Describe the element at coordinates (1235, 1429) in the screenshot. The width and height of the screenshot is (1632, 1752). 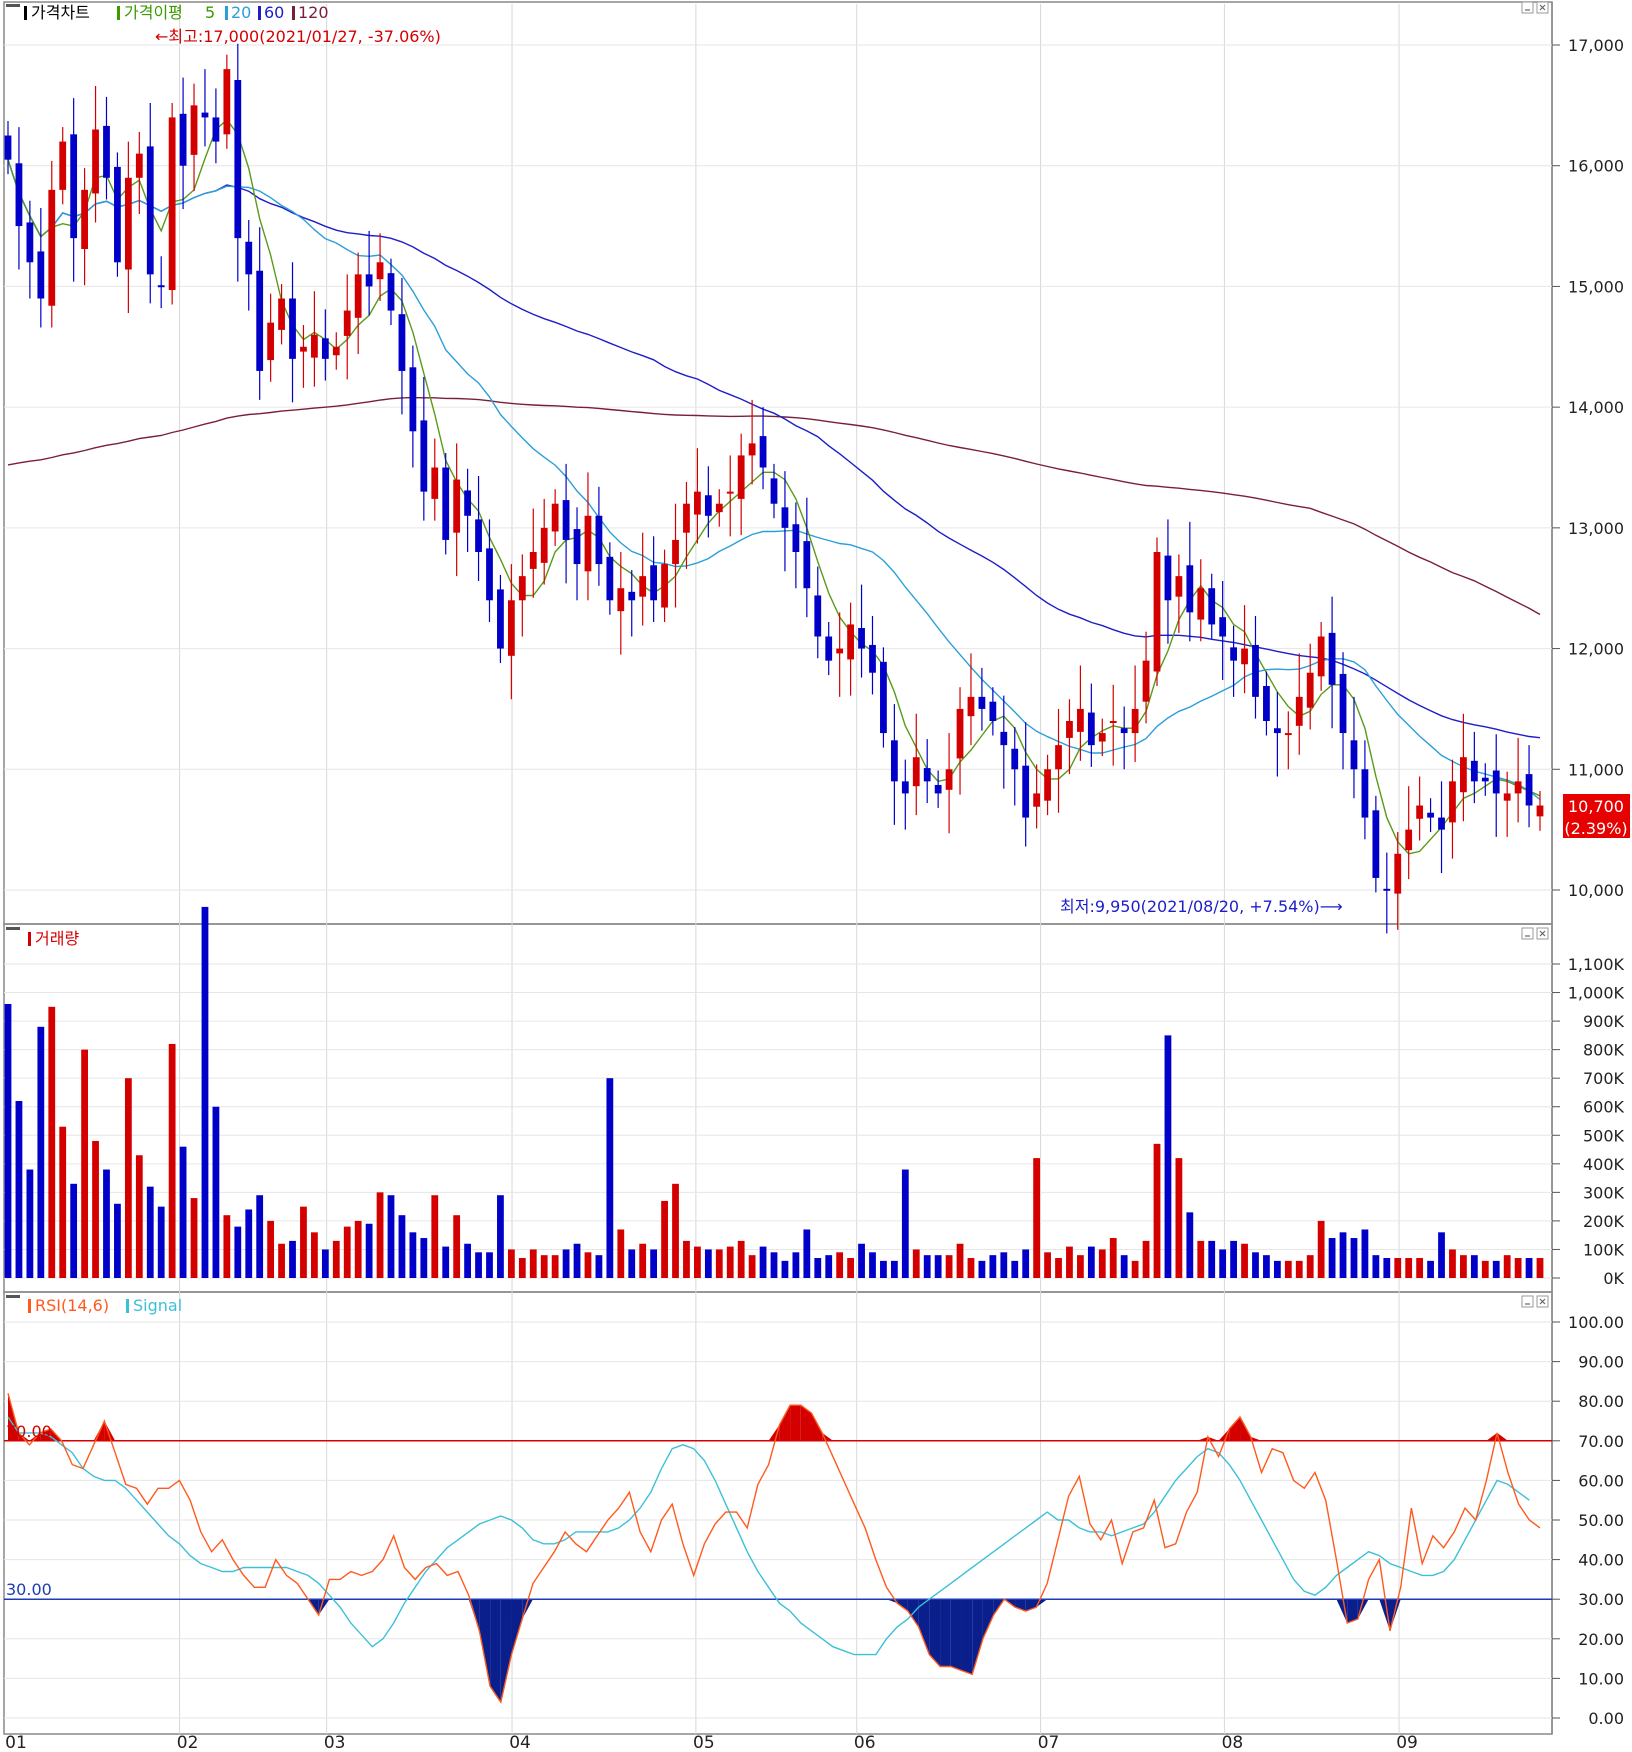
I see `overbought-fill` at that location.